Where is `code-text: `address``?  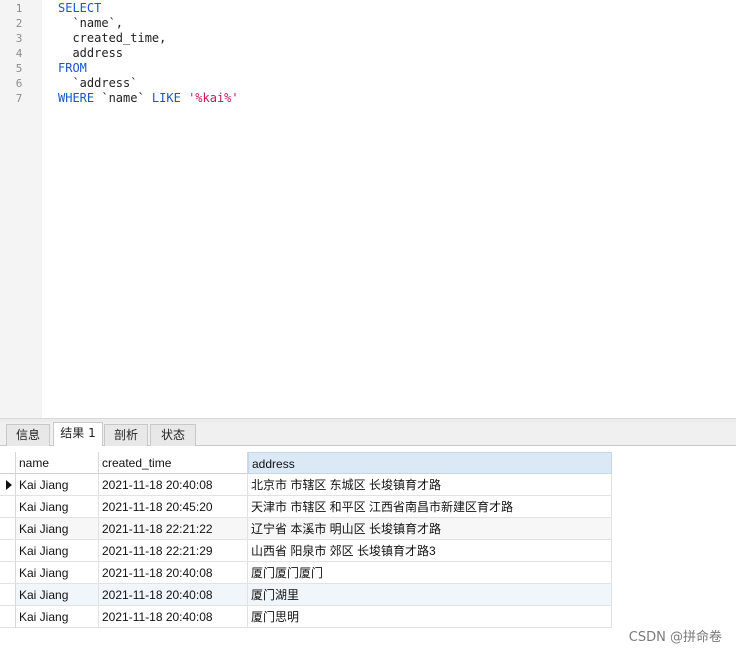 code-text: `address` is located at coordinates (97, 83).